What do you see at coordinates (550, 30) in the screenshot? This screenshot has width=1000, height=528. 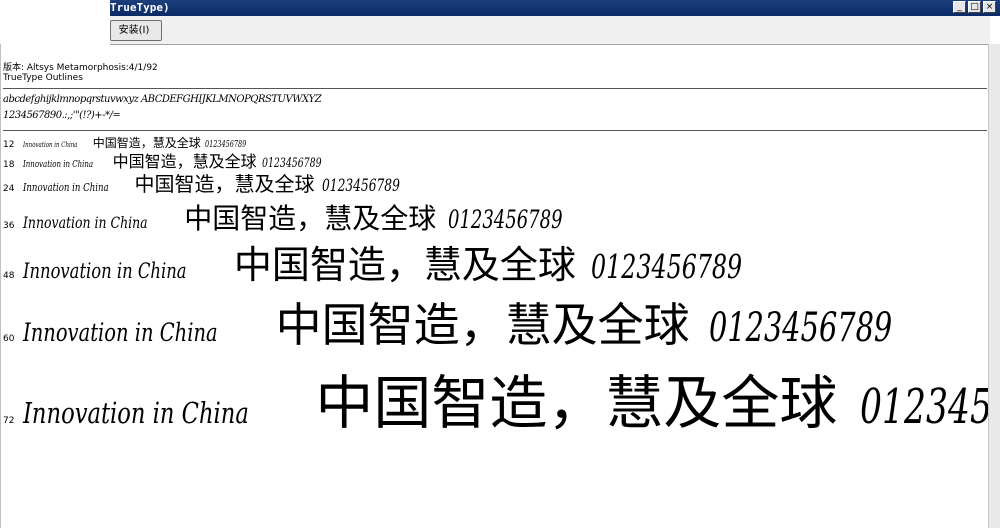 I see `toolbar: 安装(I)` at bounding box center [550, 30].